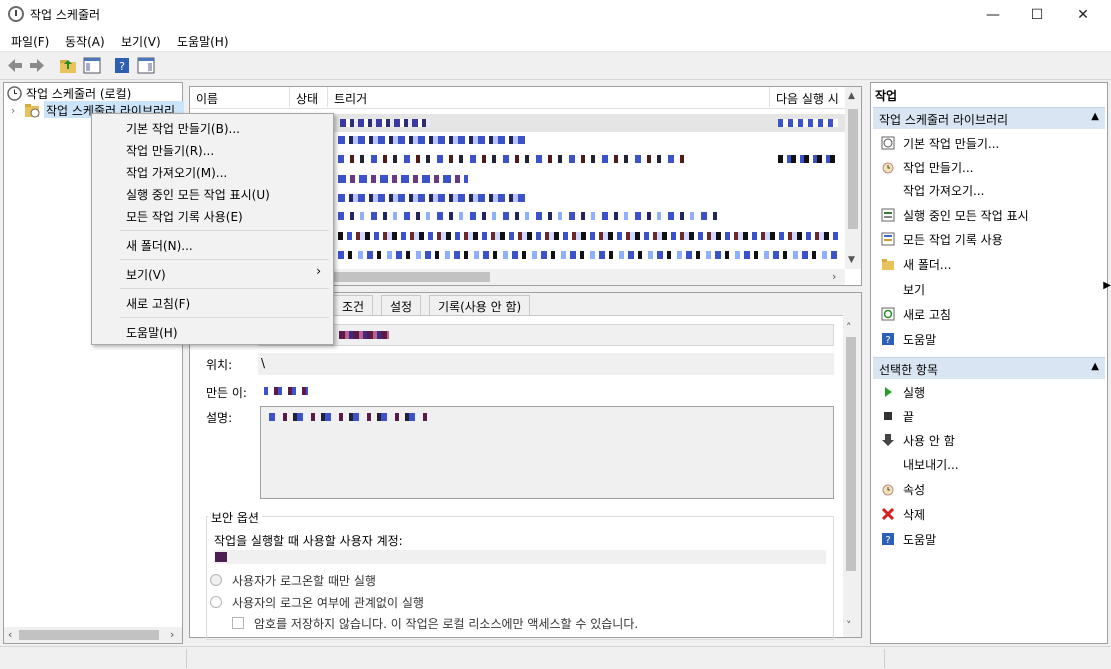 Image resolution: width=1111 pixels, height=669 pixels. What do you see at coordinates (546, 335) in the screenshot?
I see `name-field` at bounding box center [546, 335].